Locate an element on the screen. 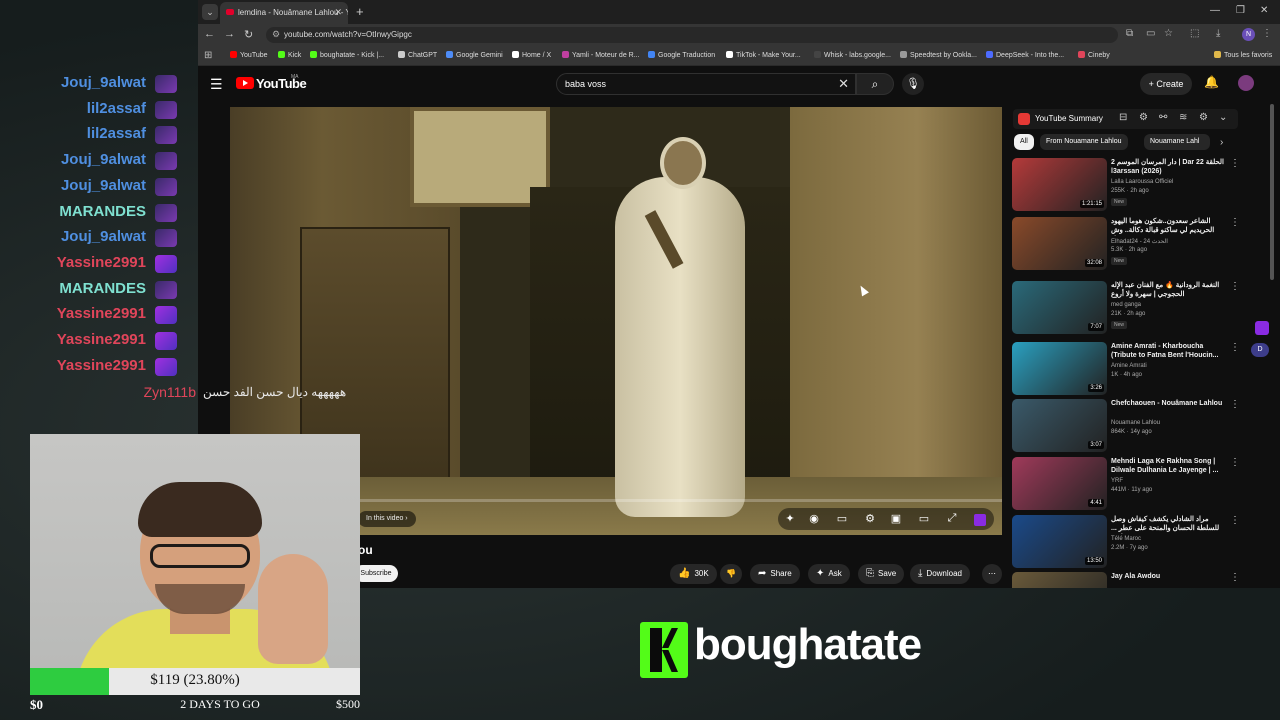  hamburger-menu-icon: ☰ is located at coordinates (216, 84).